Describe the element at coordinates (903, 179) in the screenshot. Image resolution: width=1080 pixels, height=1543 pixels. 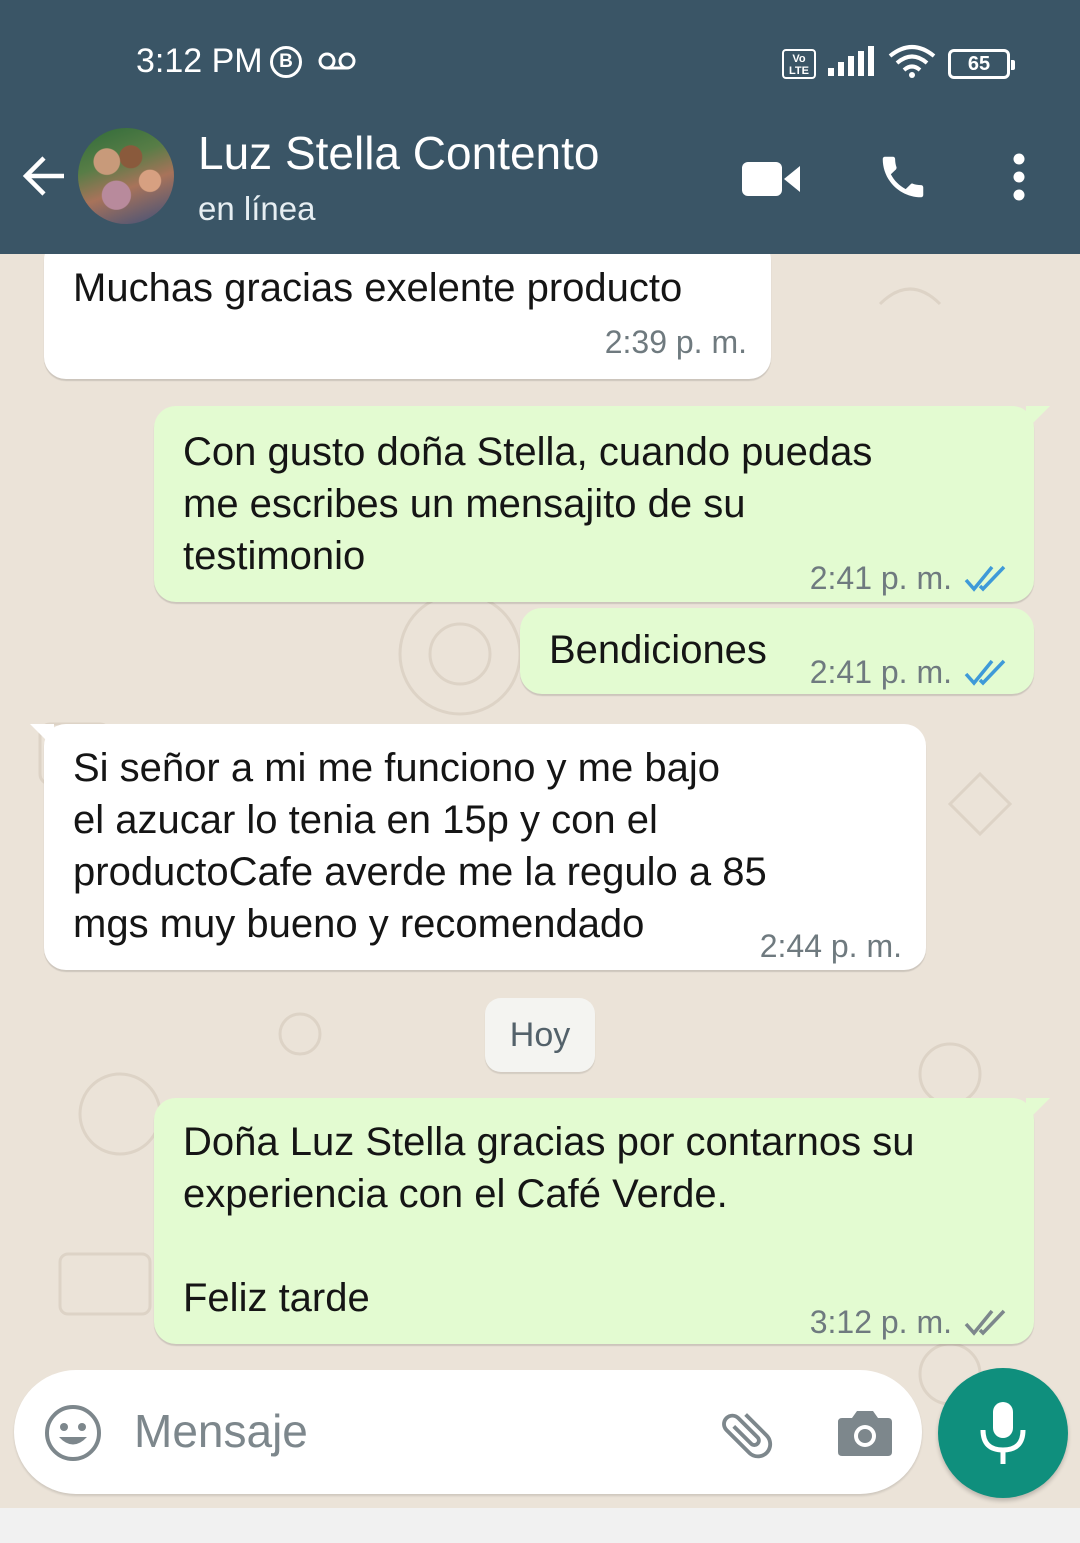
I see `phone-call-icon` at that location.